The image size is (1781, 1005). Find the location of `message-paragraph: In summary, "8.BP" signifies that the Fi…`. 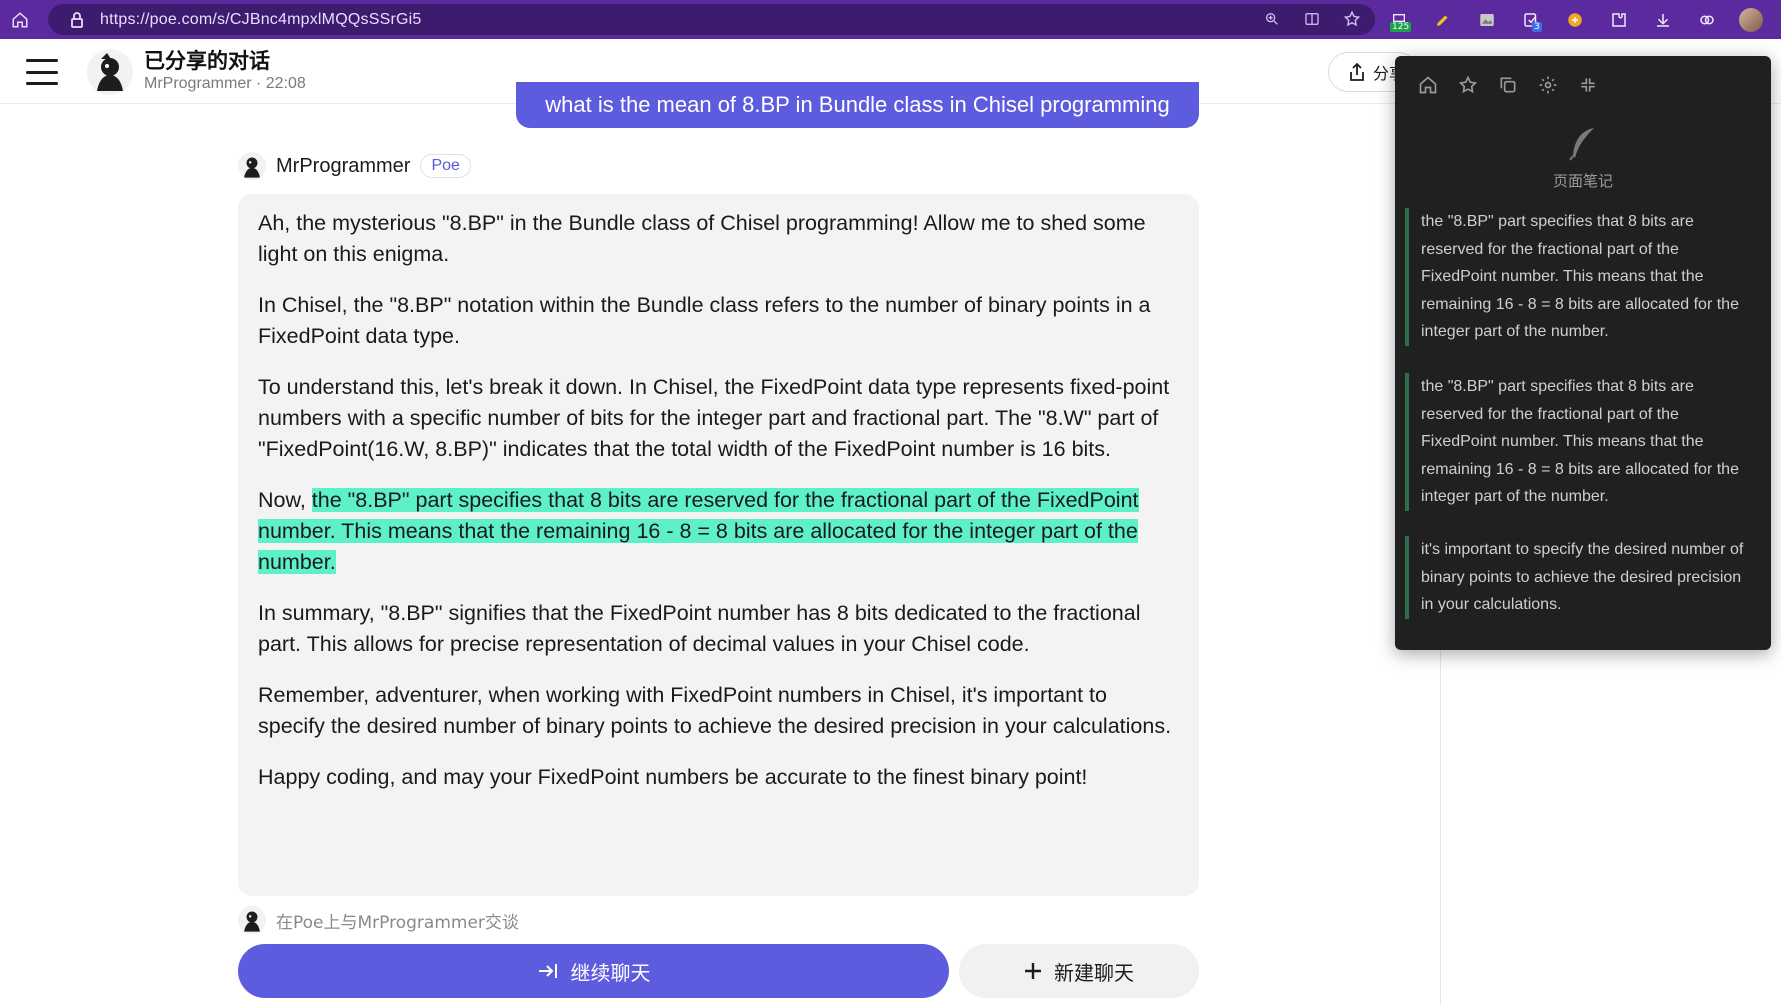

message-paragraph: In summary, "8.BP" signifies that the Fi… is located at coordinates (699, 628).